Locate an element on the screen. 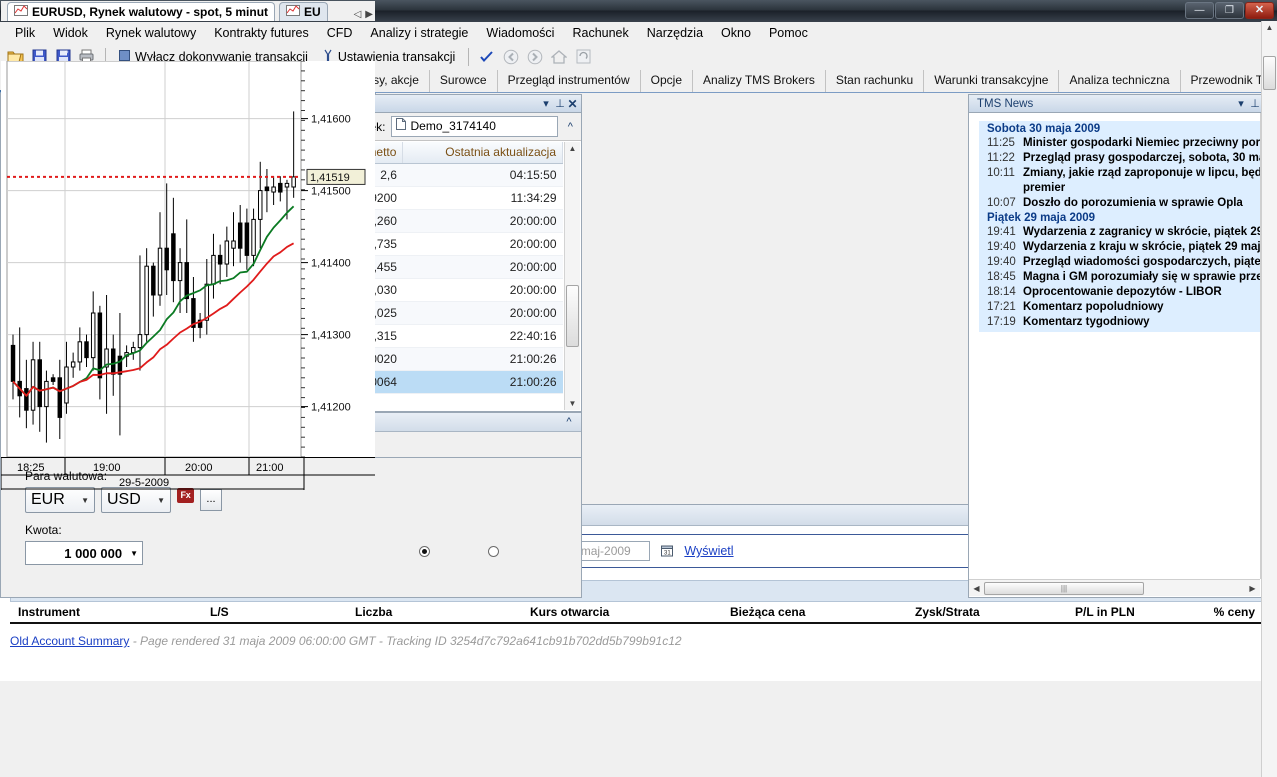  menu-analizy-i-strategie: Analizy i strategie is located at coordinates (419, 33).